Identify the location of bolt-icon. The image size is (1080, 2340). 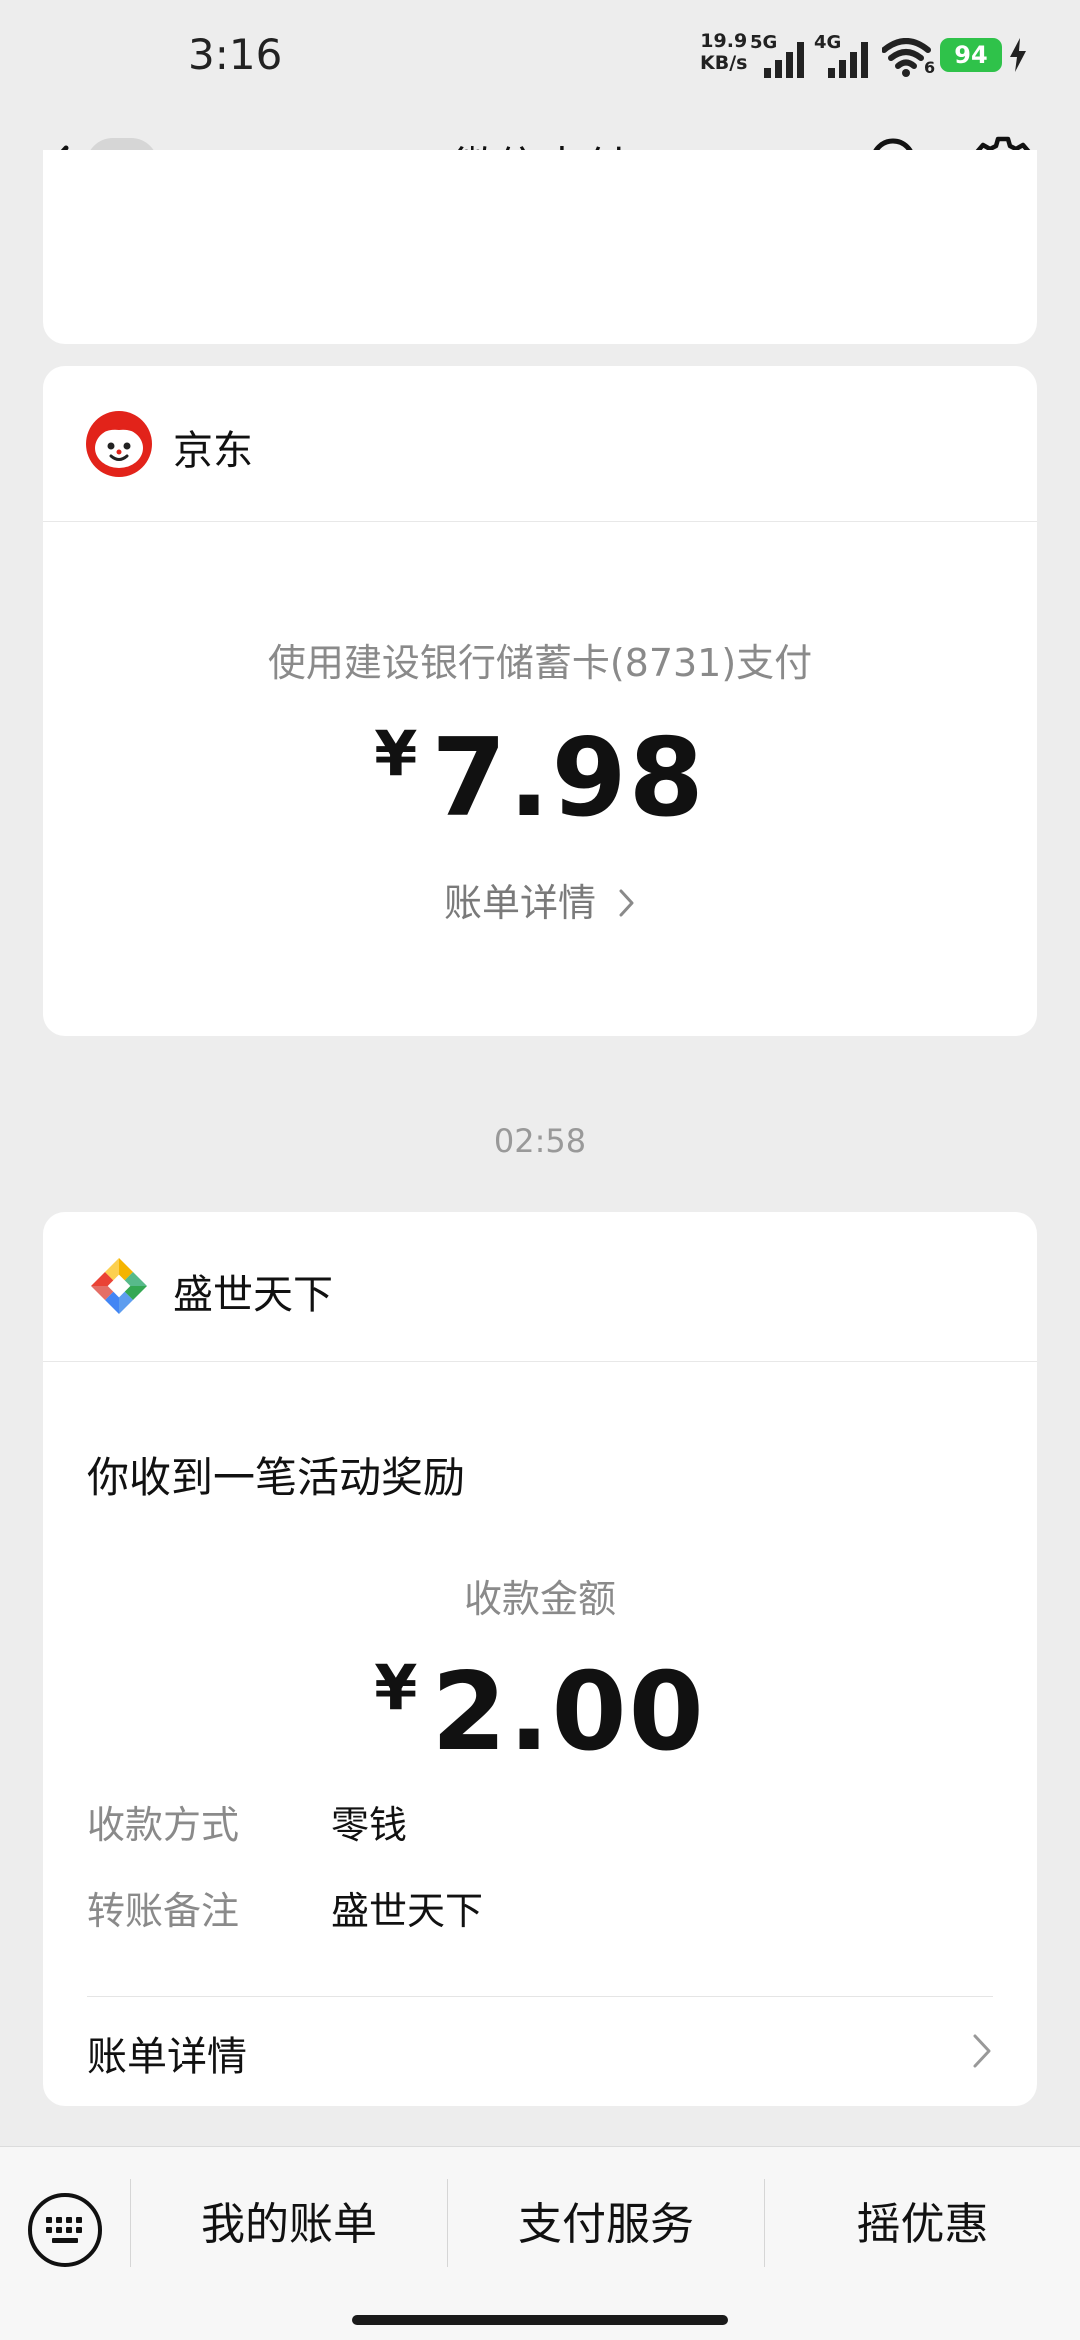
(1018, 57).